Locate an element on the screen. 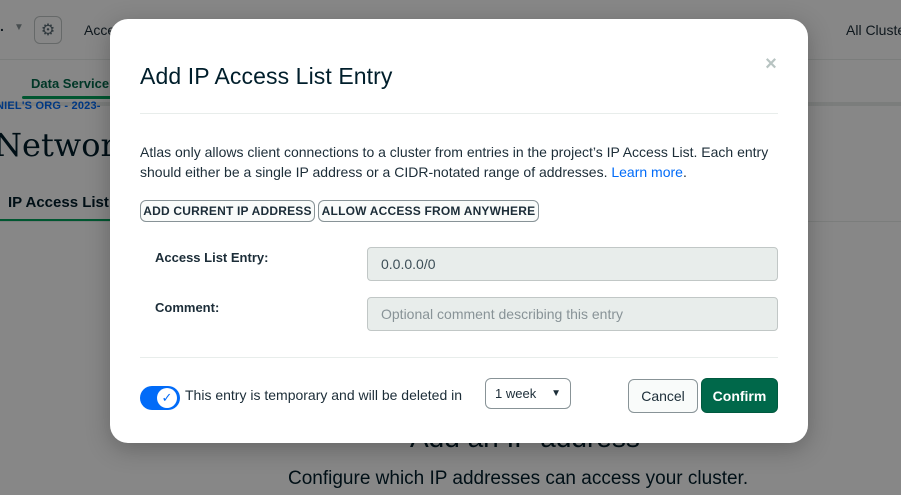  modal-title: Add IP Access List Entry is located at coordinates (266, 76).